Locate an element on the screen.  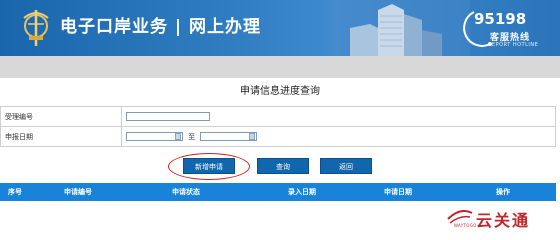
form-row-apply-date: 申报日期 至 is located at coordinates (278, 136).